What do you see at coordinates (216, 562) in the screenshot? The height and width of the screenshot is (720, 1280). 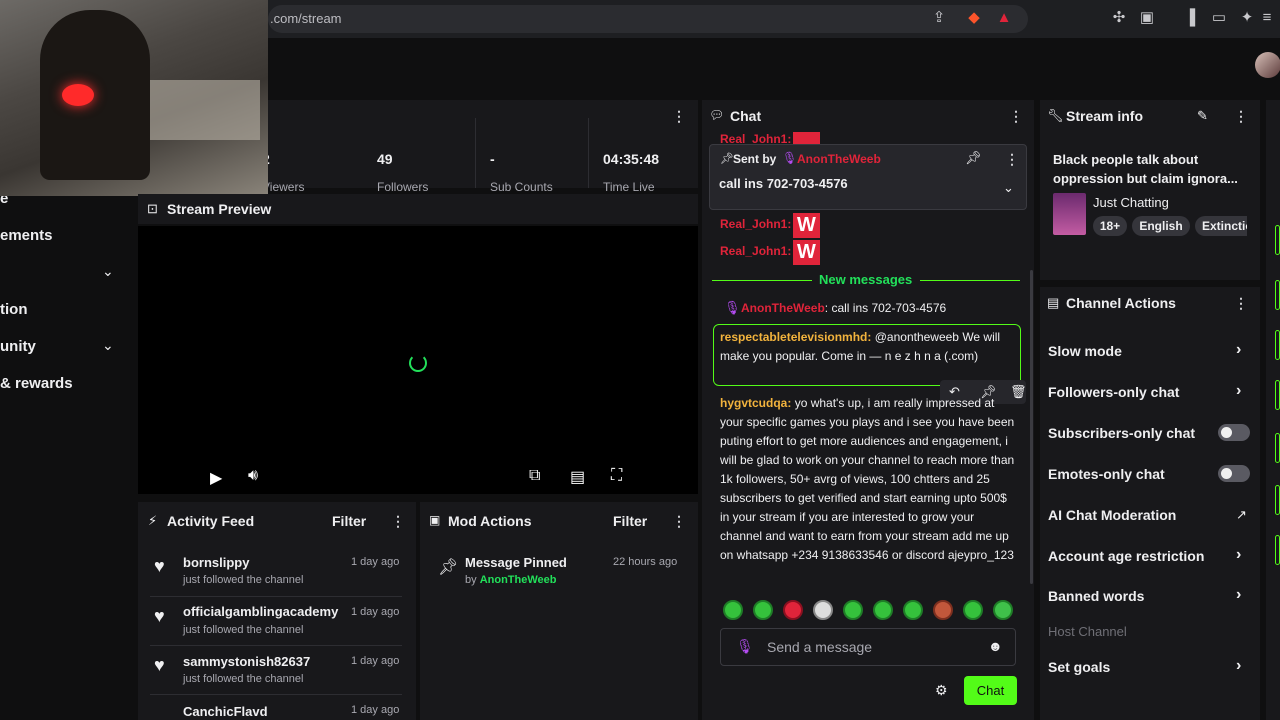 I see `feed-item-name: bornslippy` at bounding box center [216, 562].